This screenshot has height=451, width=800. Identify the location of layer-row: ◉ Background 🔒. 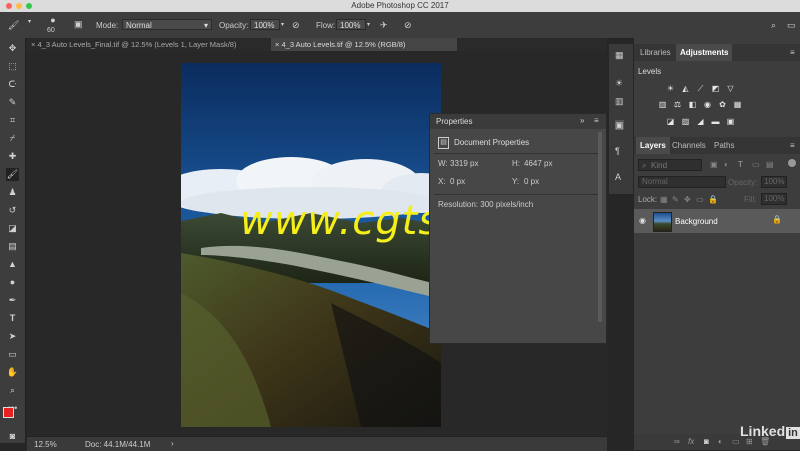
(717, 221).